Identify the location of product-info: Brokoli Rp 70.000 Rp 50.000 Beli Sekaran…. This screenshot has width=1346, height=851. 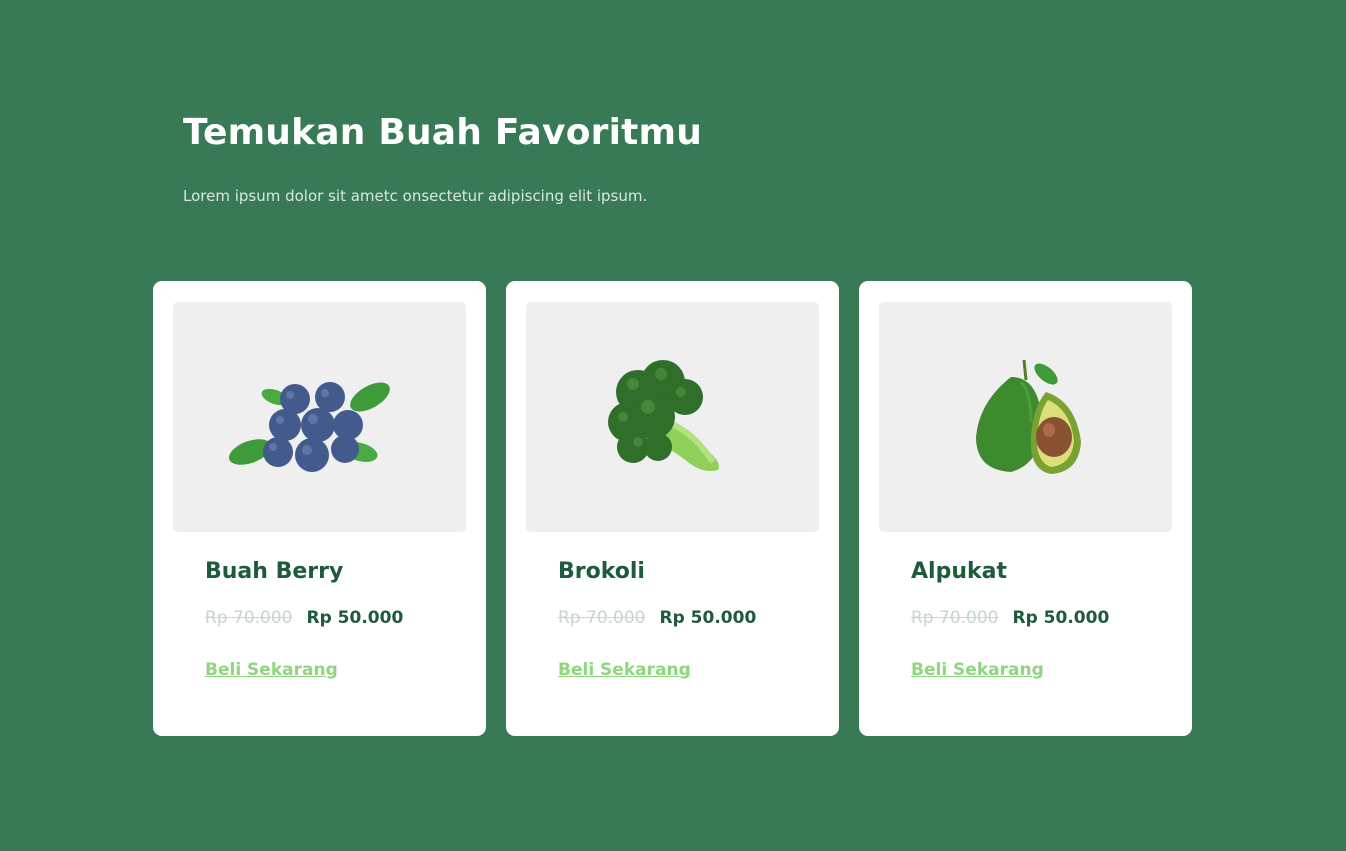
(657, 619).